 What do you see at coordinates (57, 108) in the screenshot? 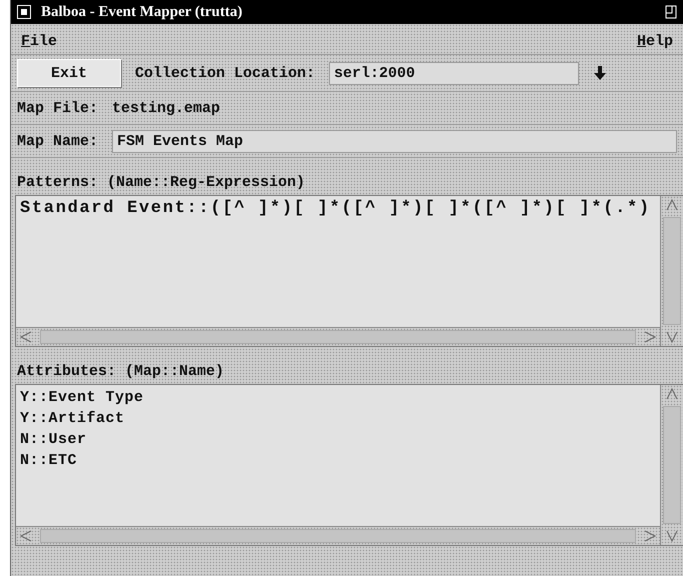
I see `map-file-label: Map File:` at bounding box center [57, 108].